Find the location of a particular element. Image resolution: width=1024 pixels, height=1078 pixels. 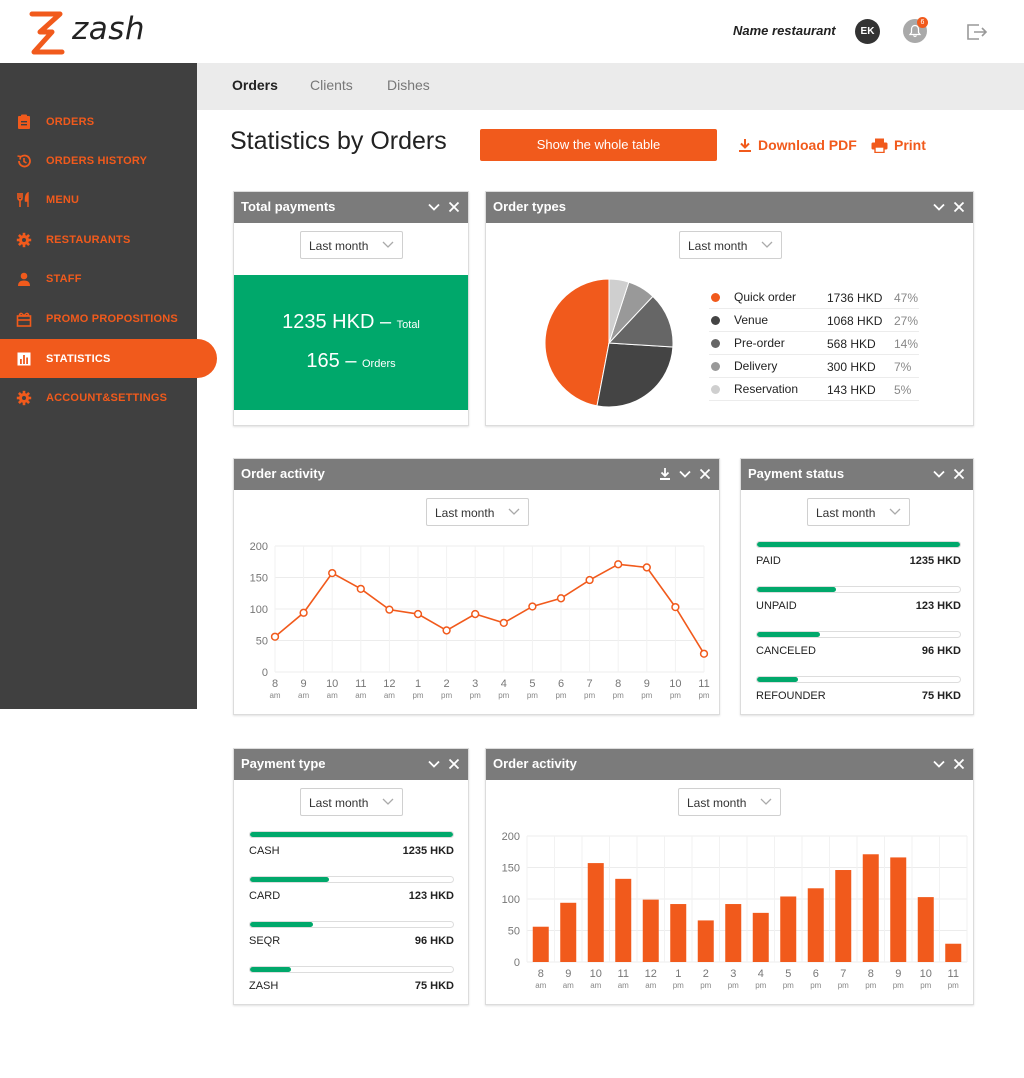

show-whole-table-button: Show the whole table is located at coordinates (598, 145).